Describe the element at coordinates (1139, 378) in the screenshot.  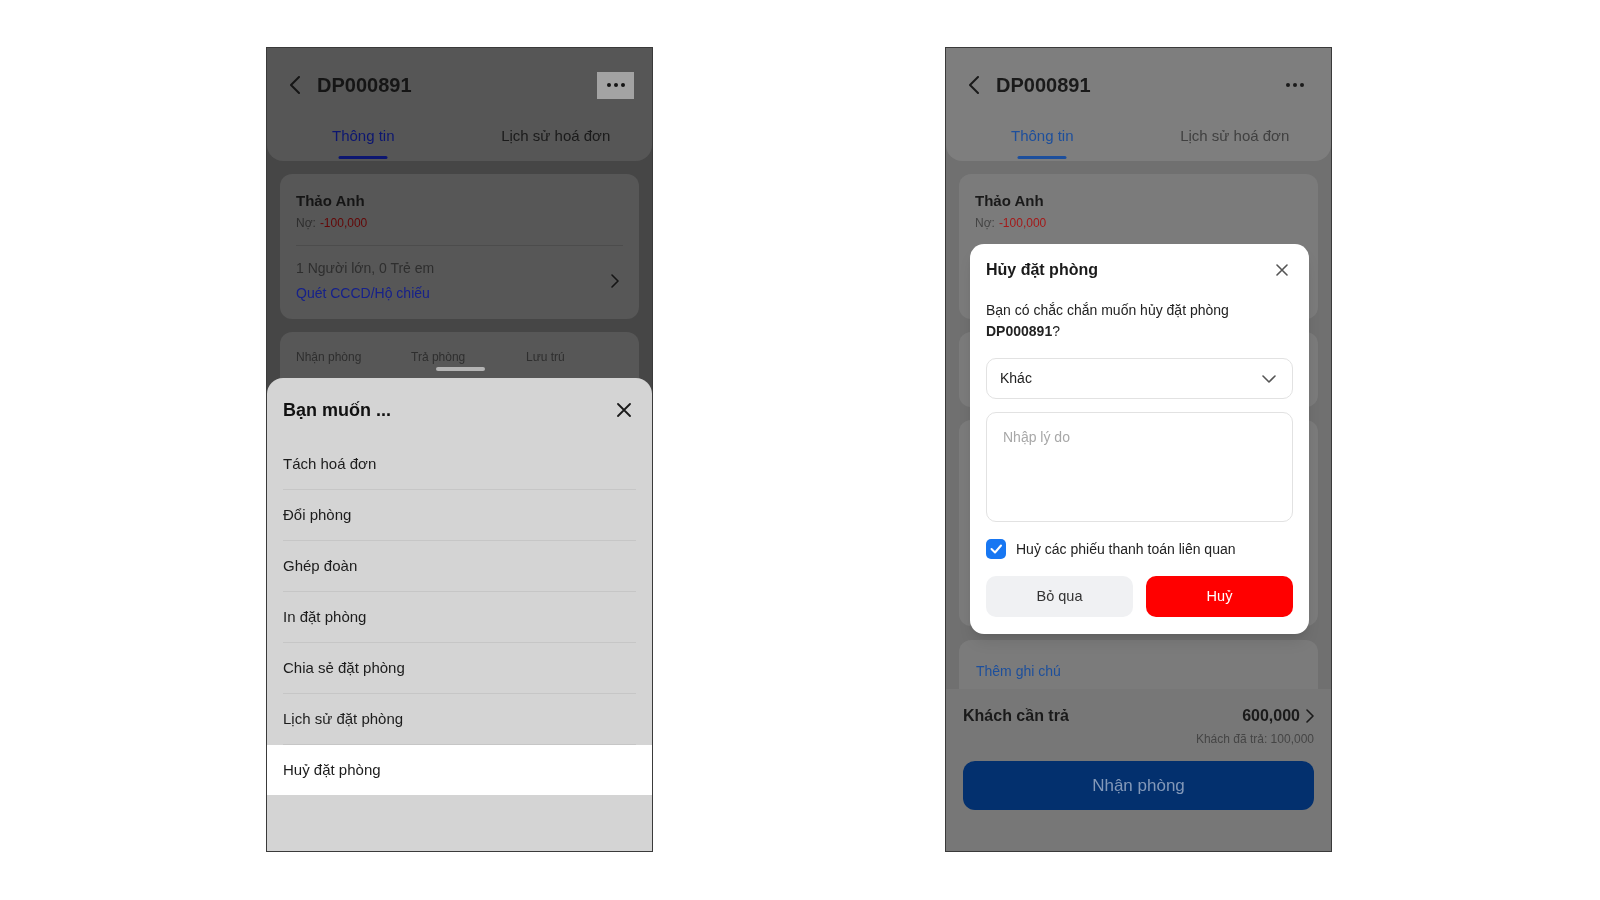
I see `reason-dropdown: Khác` at that location.